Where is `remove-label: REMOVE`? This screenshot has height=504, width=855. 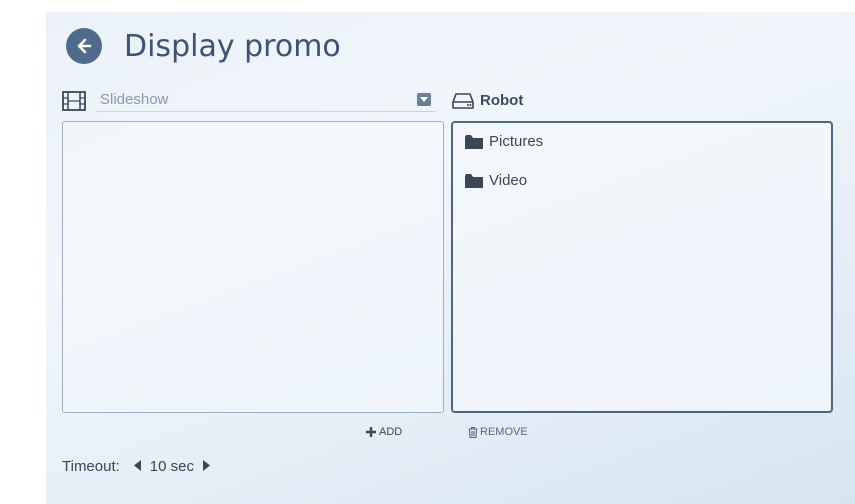 remove-label: REMOVE is located at coordinates (504, 432).